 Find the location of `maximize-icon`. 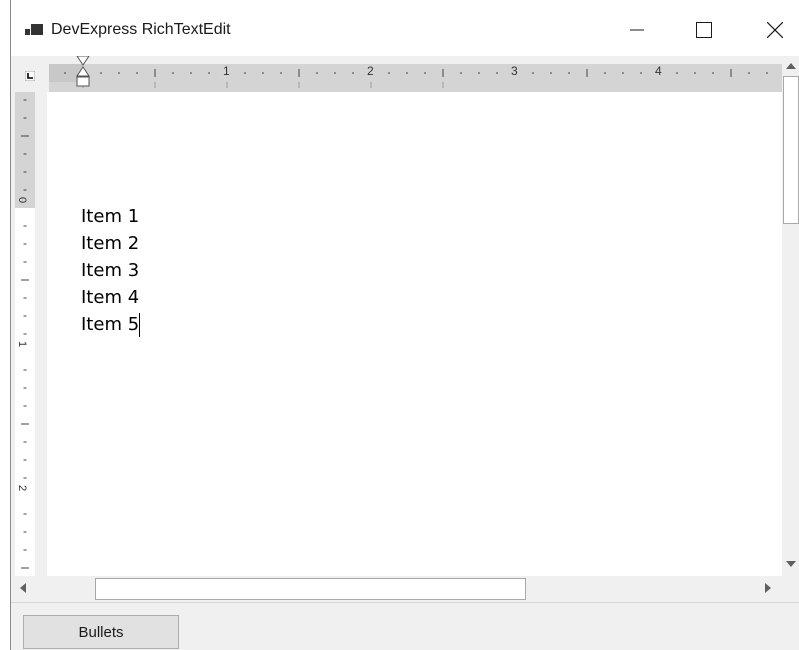

maximize-icon is located at coordinates (704, 30).